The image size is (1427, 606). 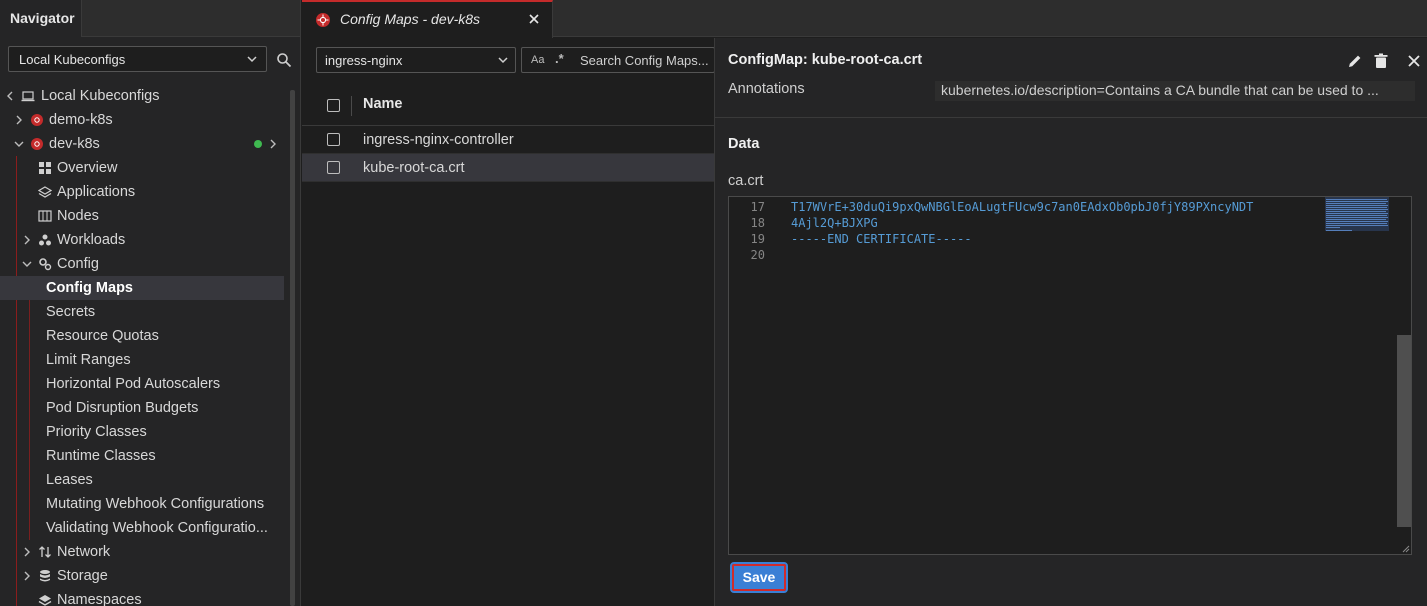 I want to click on navigator-header: Navigator, so click(x=150, y=18).